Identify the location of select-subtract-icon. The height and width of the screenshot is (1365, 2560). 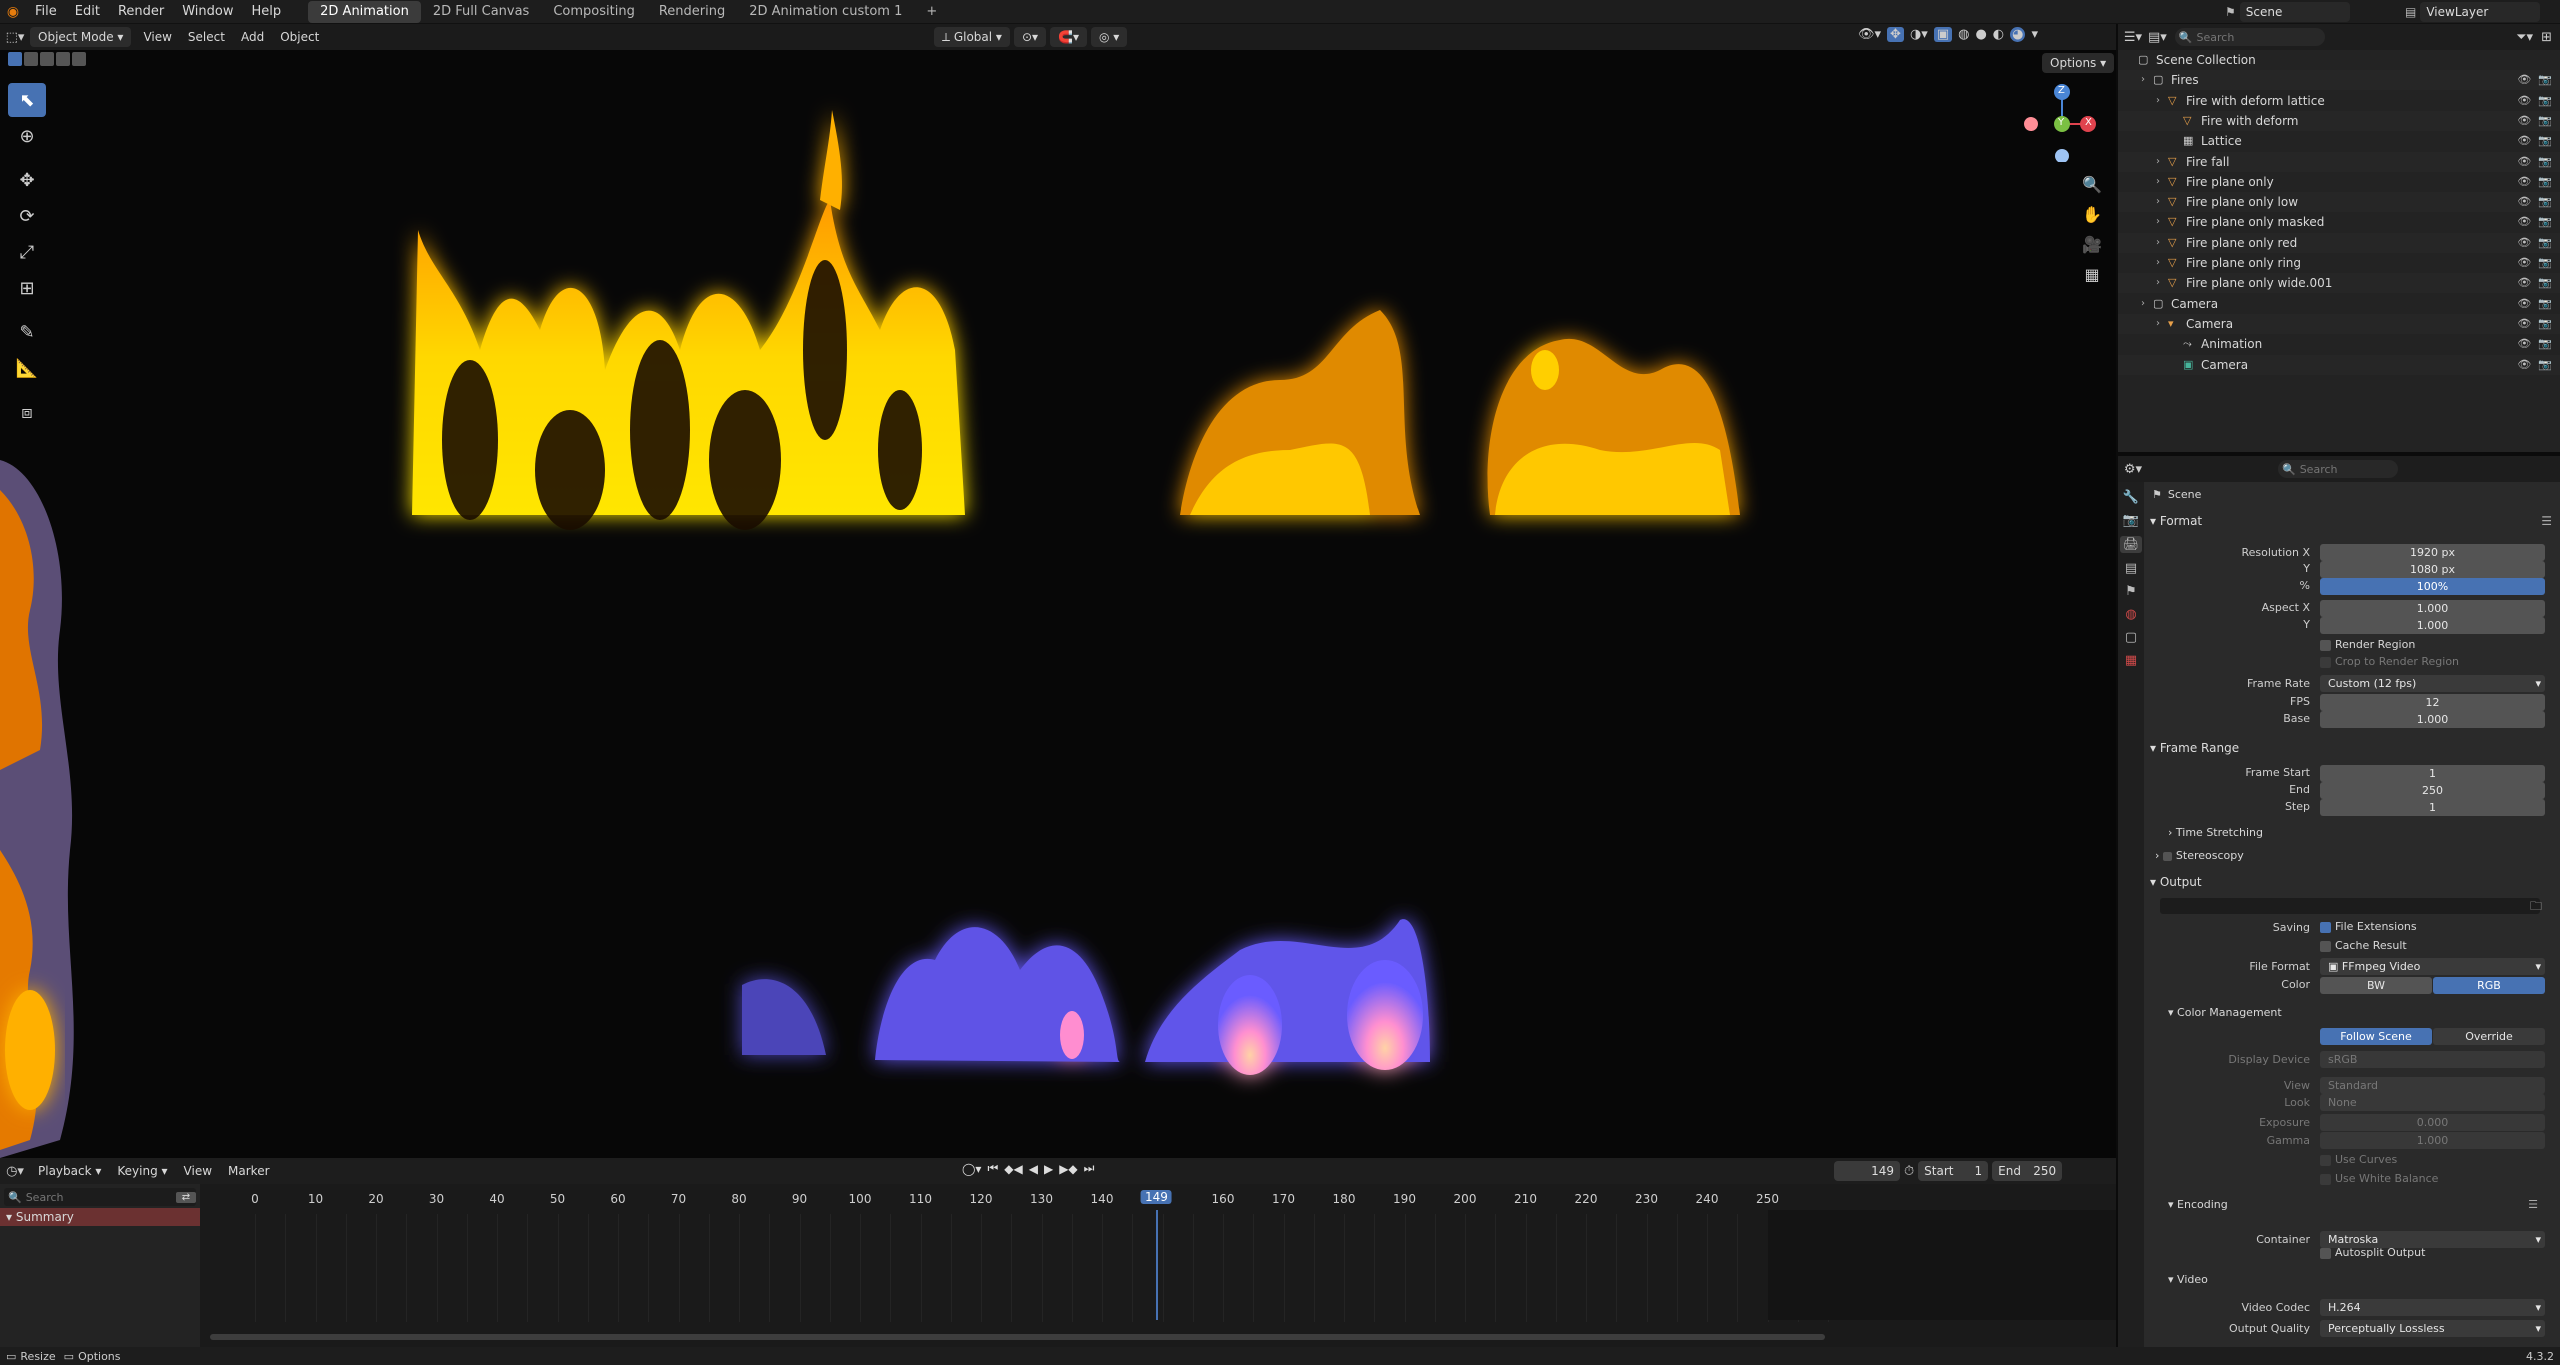
(47, 59).